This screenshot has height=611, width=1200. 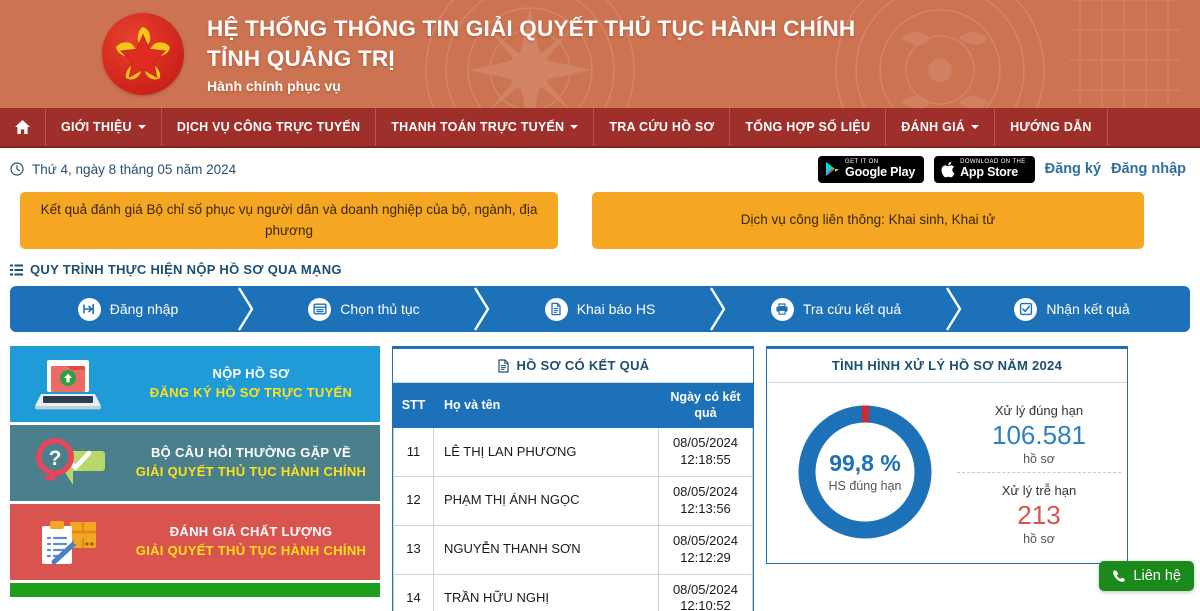 I want to click on cell-stt: 13, so click(x=413, y=549).